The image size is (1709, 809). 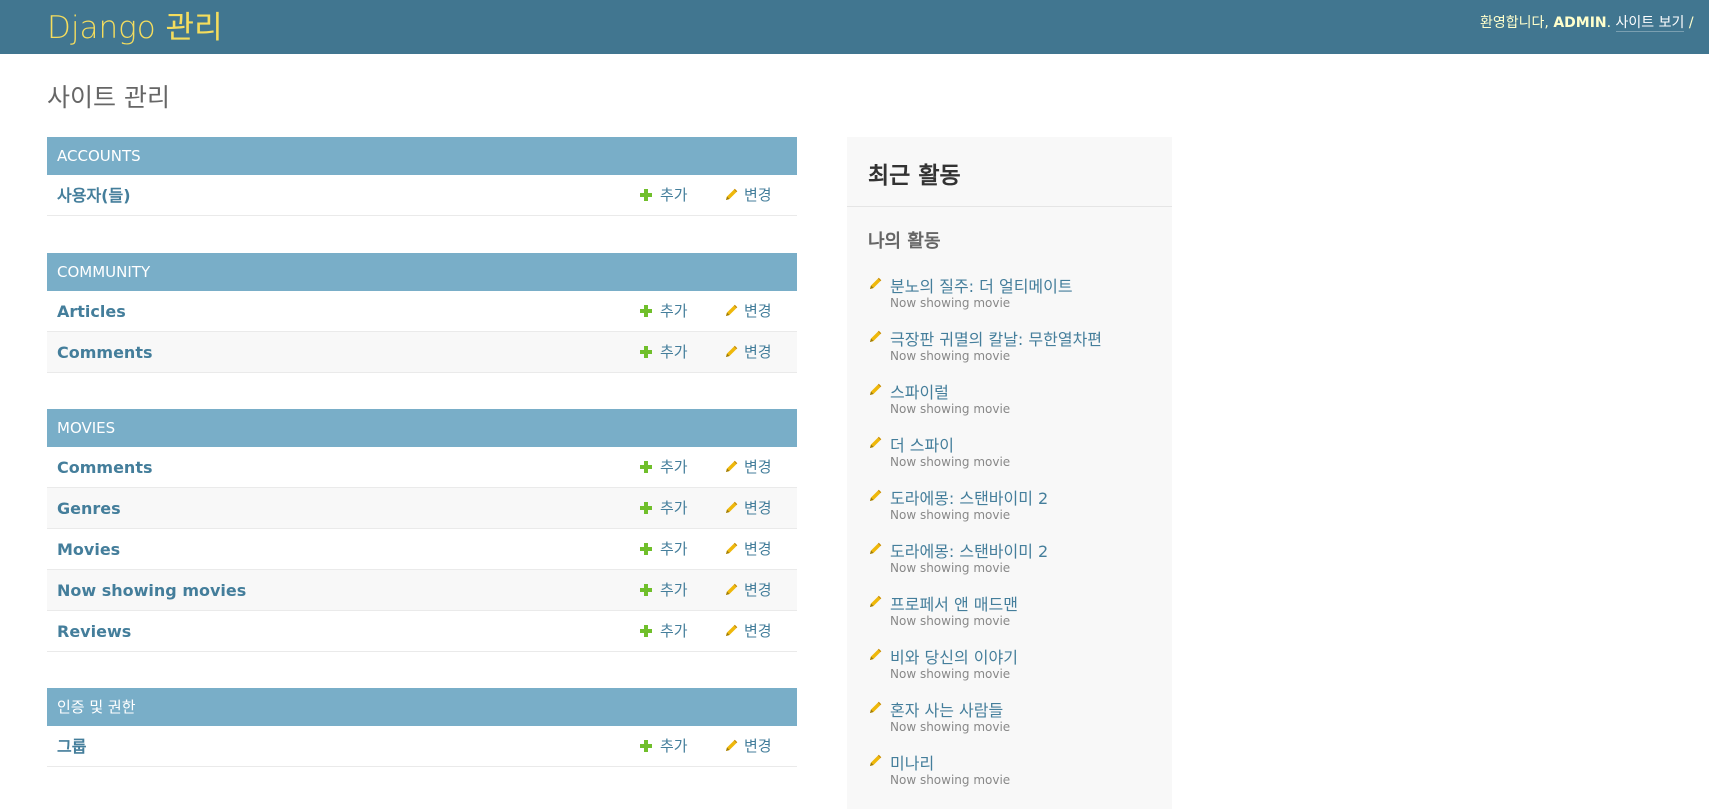 I want to click on action-link: 혼자 사는 사람들, so click(x=946, y=709).